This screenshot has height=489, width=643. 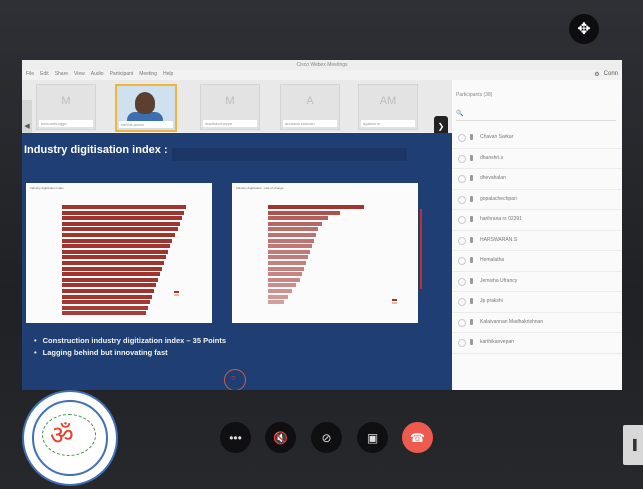 I want to click on participant-name: anurada siduvan, so click(x=310, y=123).